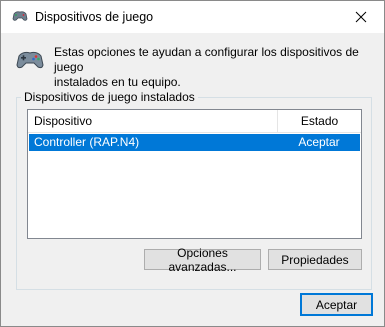 The width and height of the screenshot is (385, 327). What do you see at coordinates (194, 142) in the screenshot?
I see `list-item: Controller (RAP.N4) Aceptar` at bounding box center [194, 142].